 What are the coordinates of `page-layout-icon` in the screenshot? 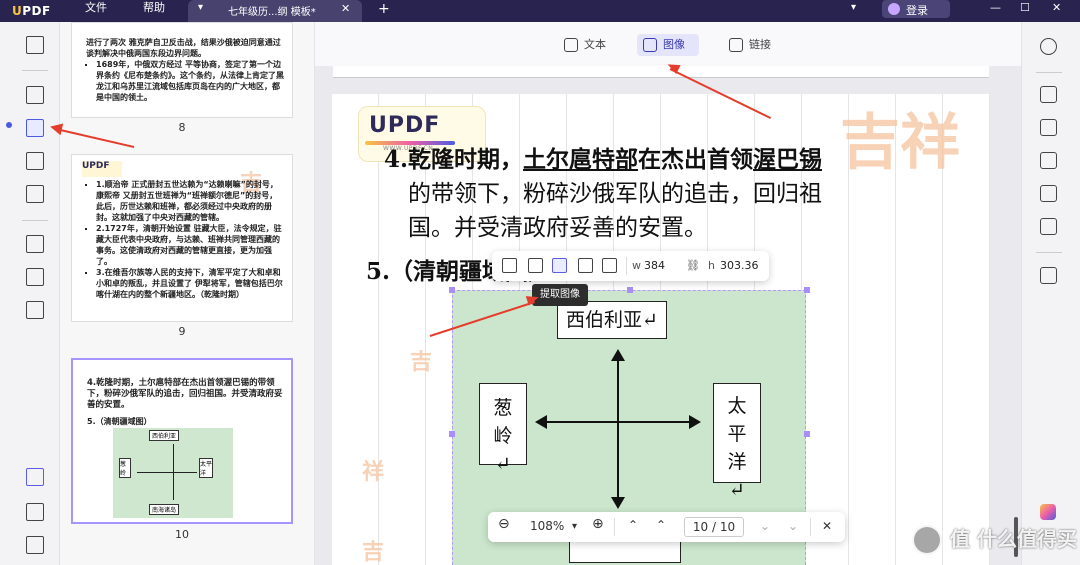 It's located at (35, 161).